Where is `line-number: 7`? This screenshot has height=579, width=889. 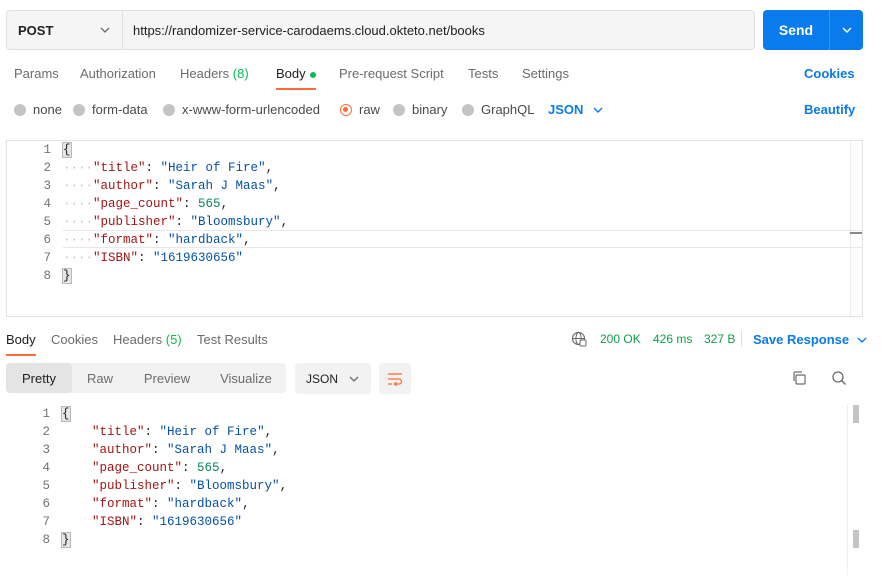
line-number: 7 is located at coordinates (47, 258).